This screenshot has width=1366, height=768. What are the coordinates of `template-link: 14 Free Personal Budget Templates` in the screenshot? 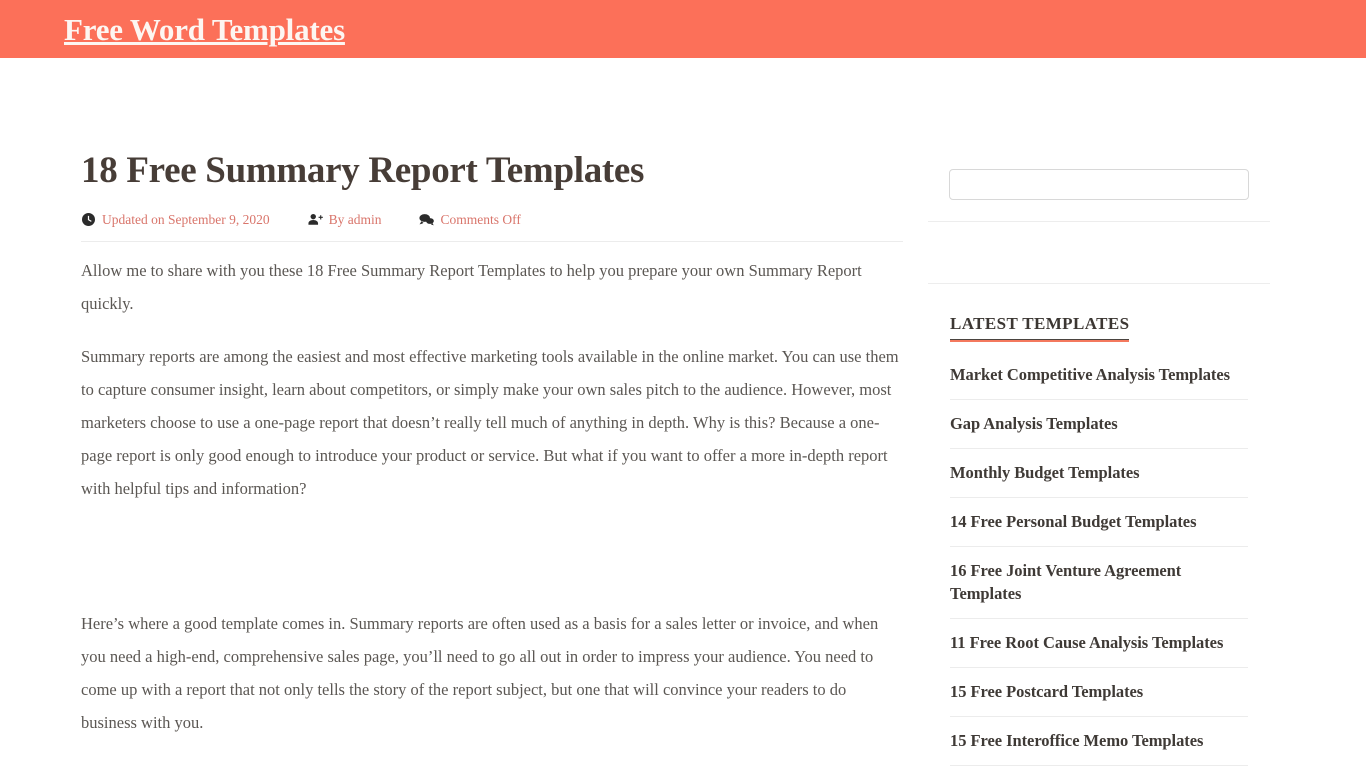 It's located at (1099, 521).